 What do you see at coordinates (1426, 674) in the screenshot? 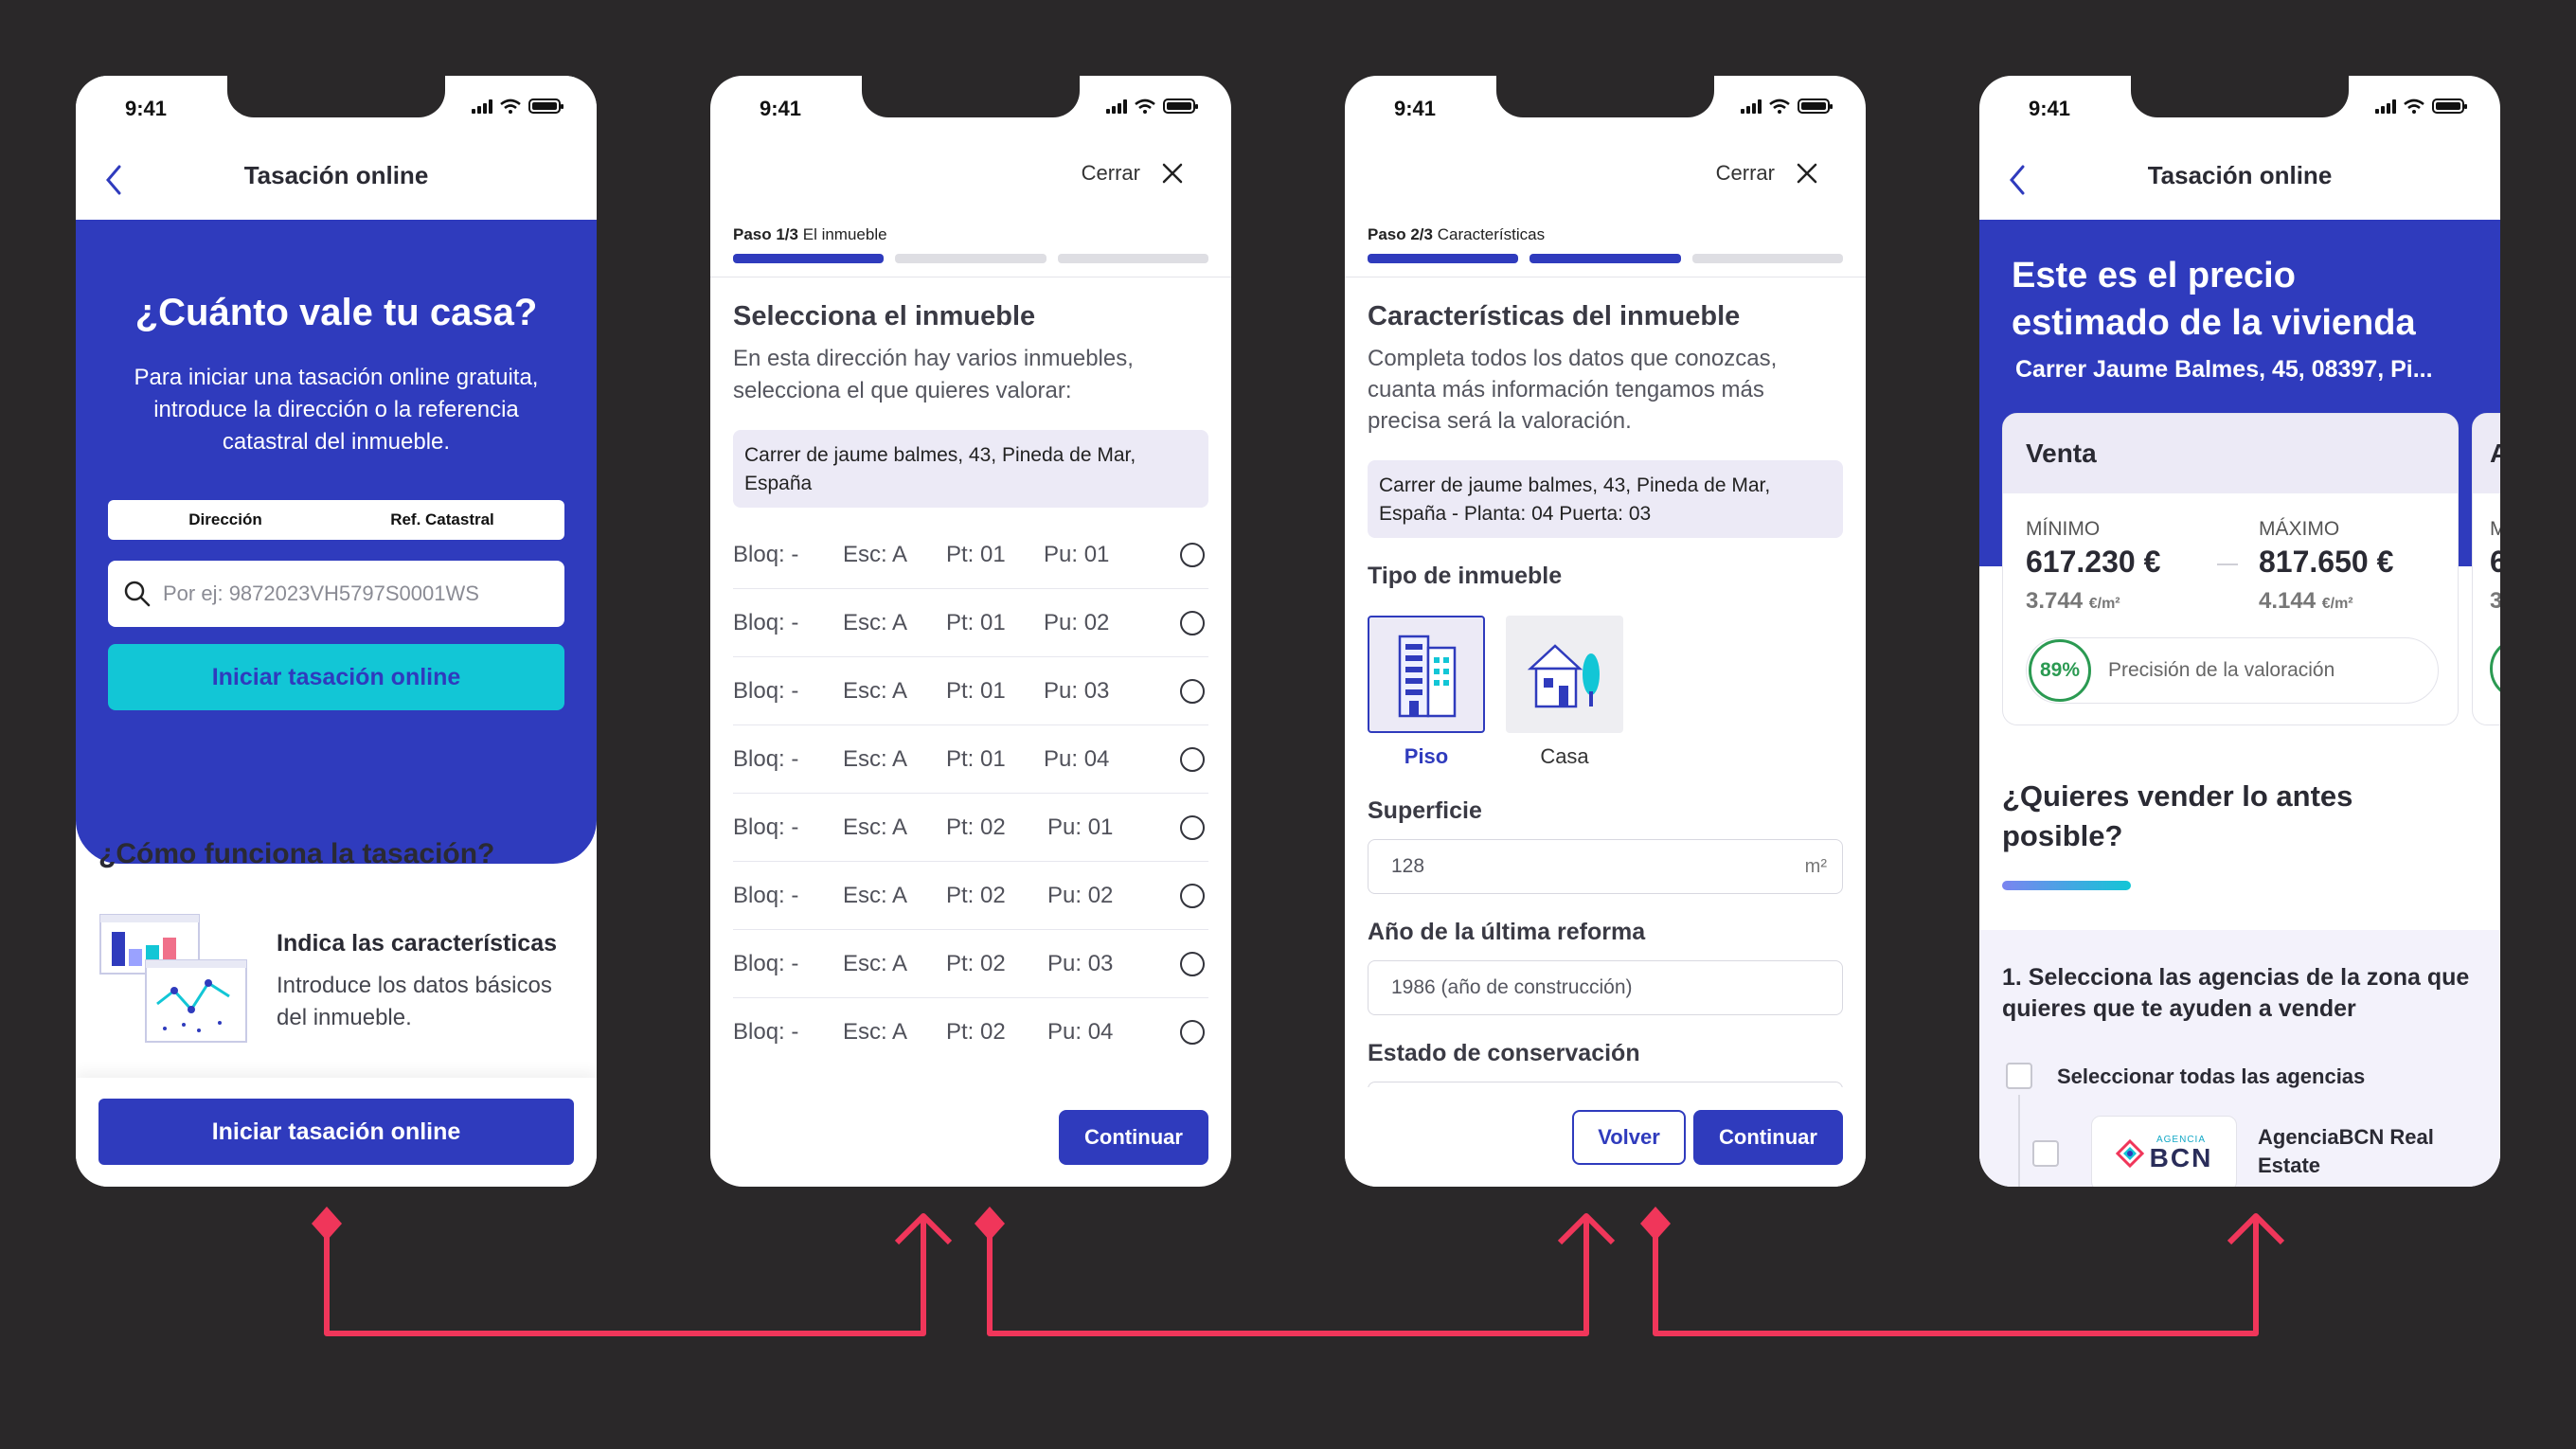
I see `type-option-piso` at bounding box center [1426, 674].